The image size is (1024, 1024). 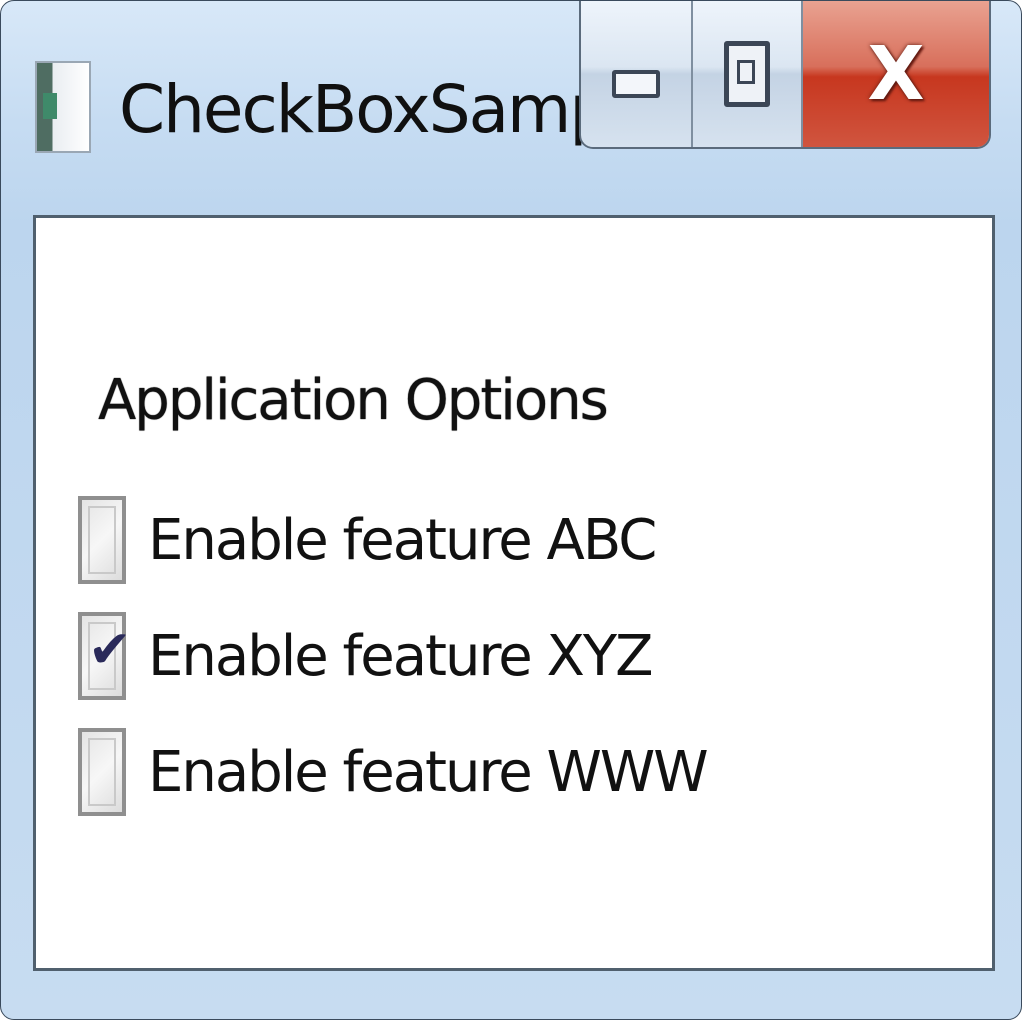 I want to click on option-label: Enable feature ABC, so click(x=402, y=540).